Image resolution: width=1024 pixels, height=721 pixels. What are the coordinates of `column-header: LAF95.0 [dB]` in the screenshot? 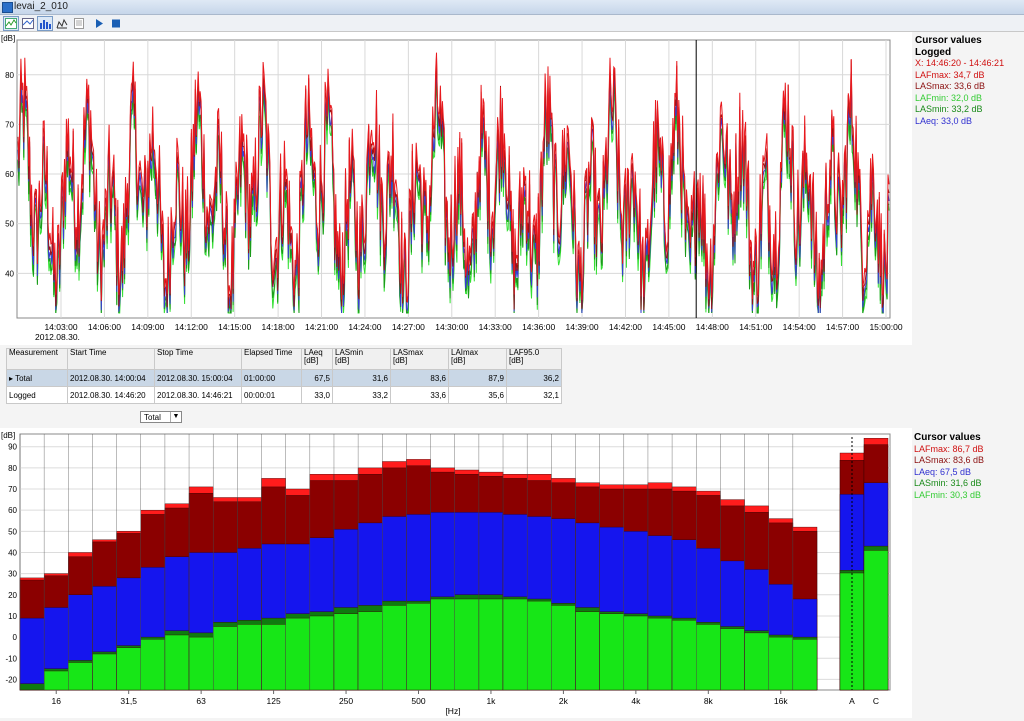 It's located at (534, 359).